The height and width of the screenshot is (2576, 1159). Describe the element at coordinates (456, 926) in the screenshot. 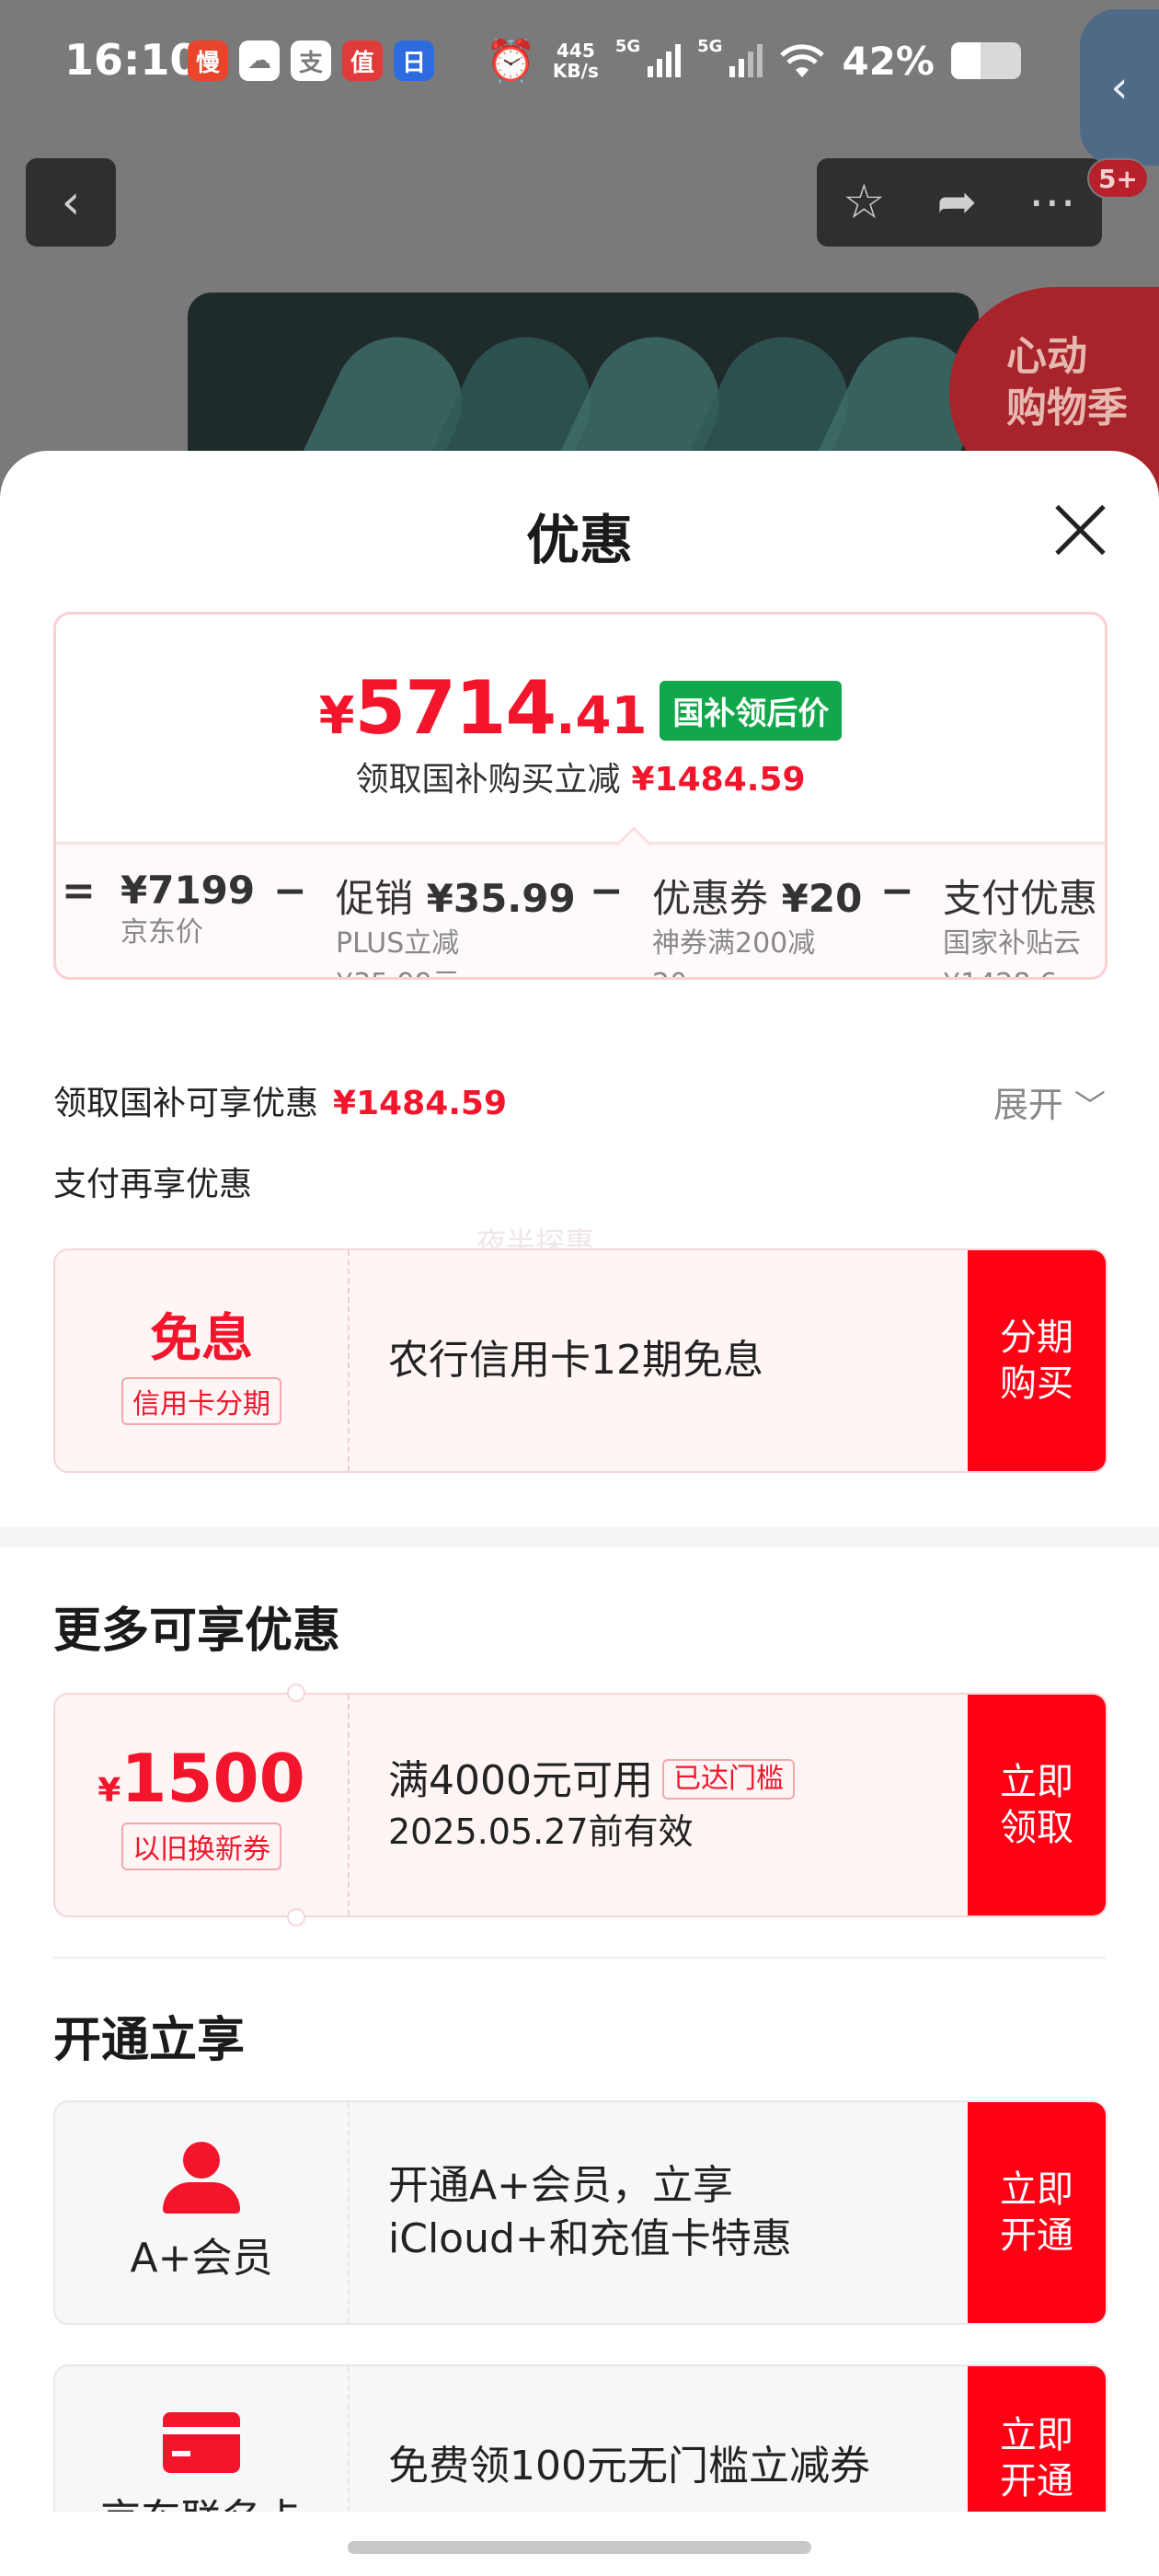

I see `formula-item-promotion: 促销 ¥35.99 PLUS立减 ¥35.99元` at that location.